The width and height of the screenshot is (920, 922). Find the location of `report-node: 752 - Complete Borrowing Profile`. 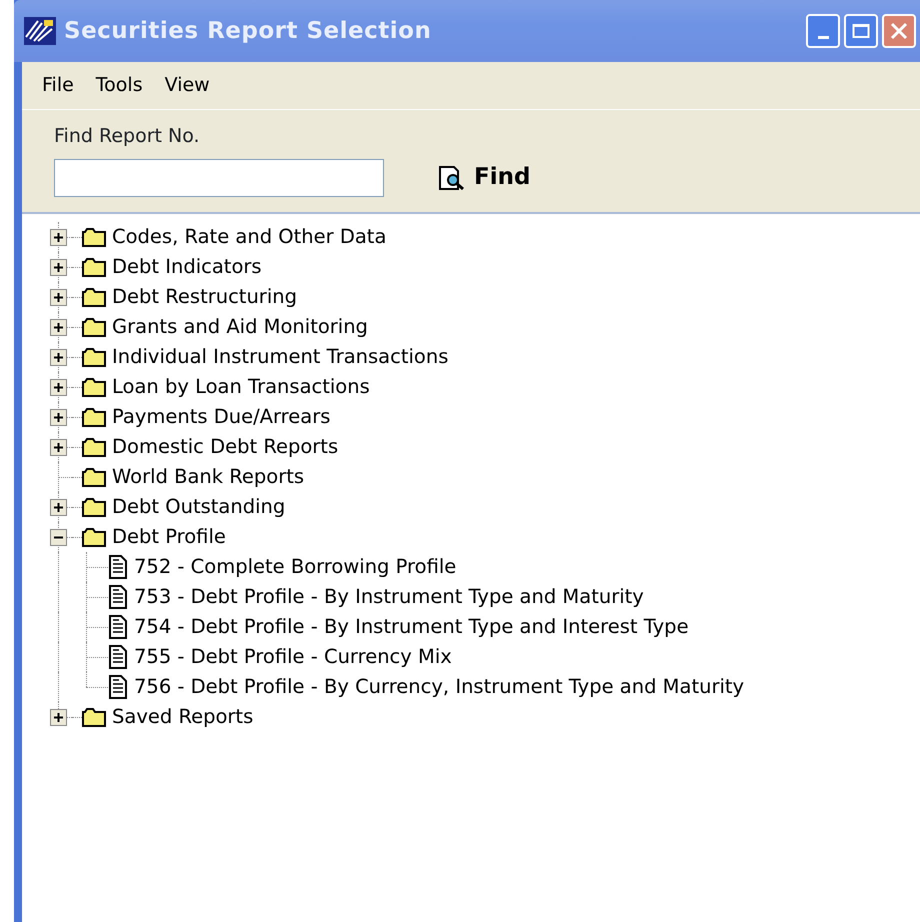

report-node: 752 - Complete Borrowing Profile is located at coordinates (295, 567).